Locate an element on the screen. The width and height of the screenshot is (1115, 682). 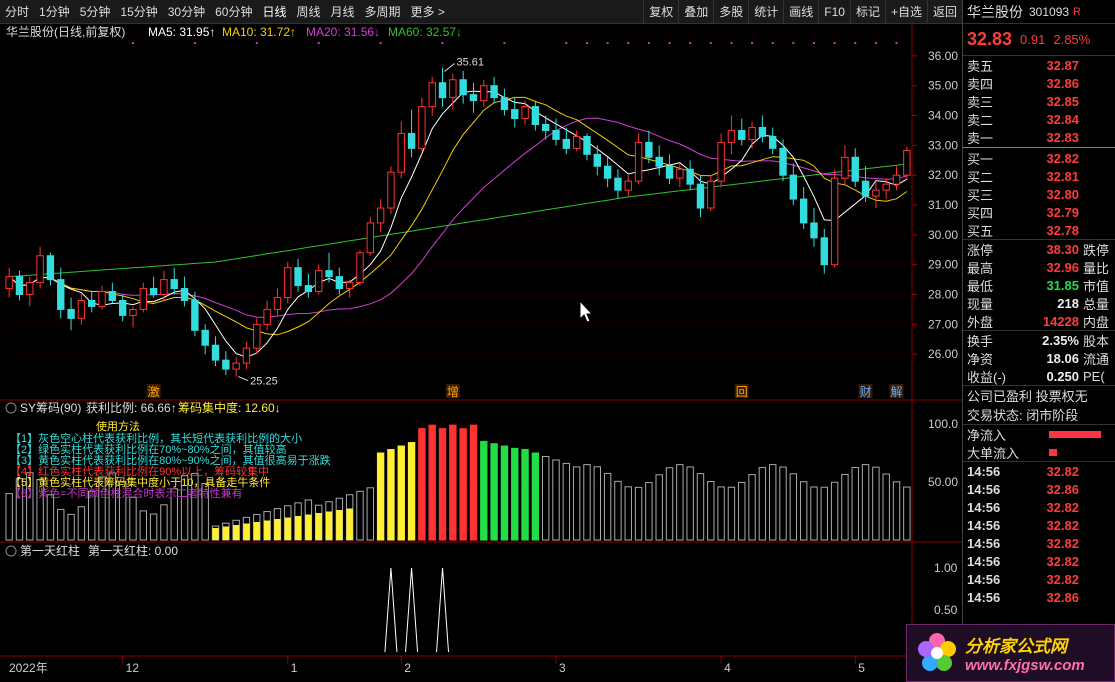
bids-row: 买五 32.78 is located at coordinates (1039, 230).